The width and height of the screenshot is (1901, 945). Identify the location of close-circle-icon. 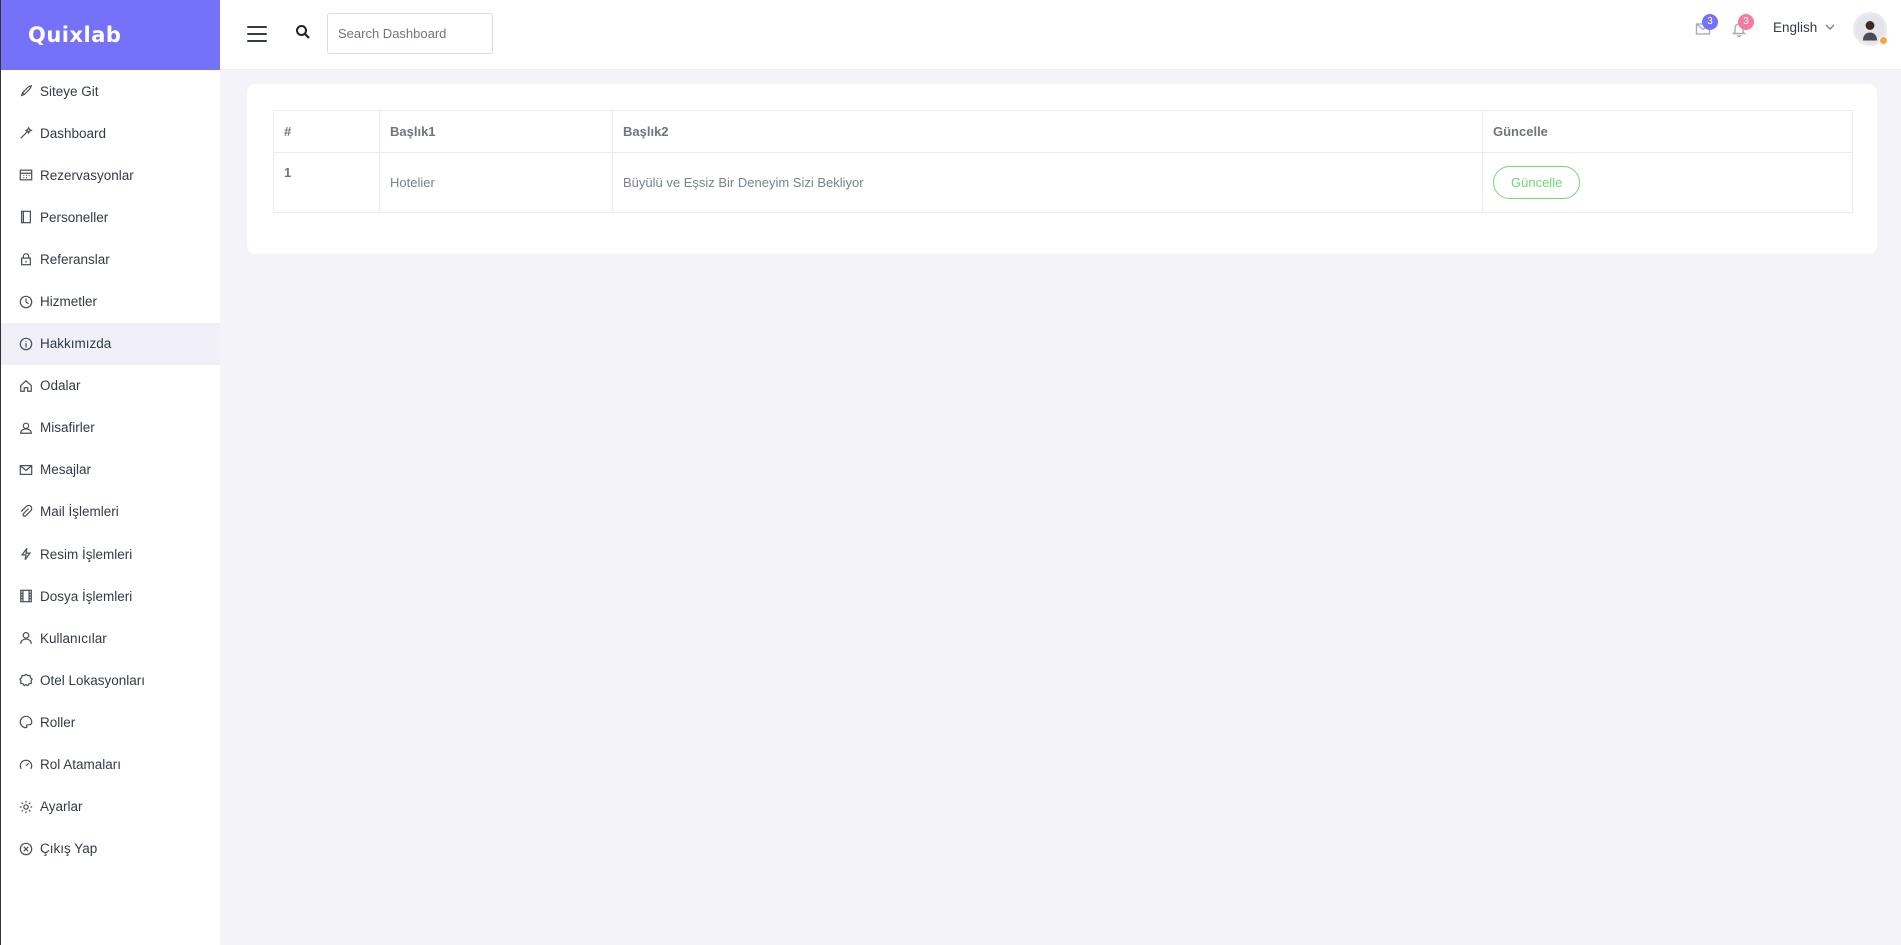
(26, 849).